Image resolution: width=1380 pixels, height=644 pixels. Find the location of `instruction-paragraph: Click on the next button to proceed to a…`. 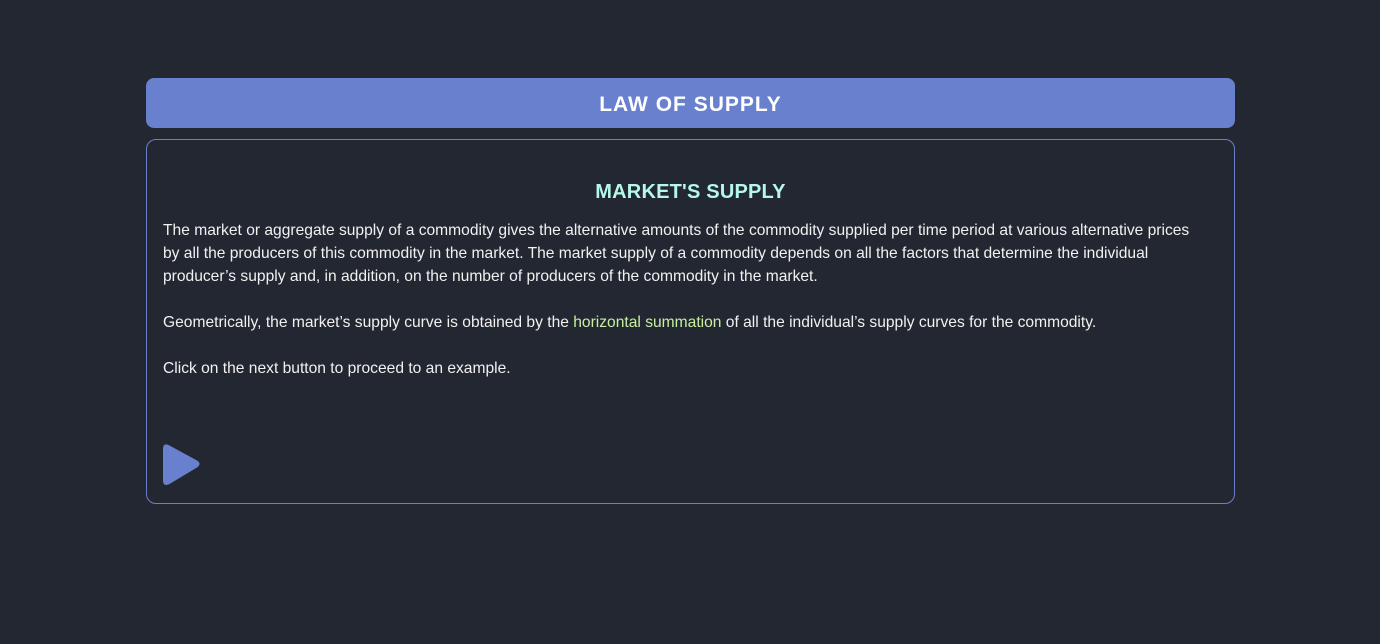

instruction-paragraph: Click on the next button to proceed to a… is located at coordinates (337, 368).